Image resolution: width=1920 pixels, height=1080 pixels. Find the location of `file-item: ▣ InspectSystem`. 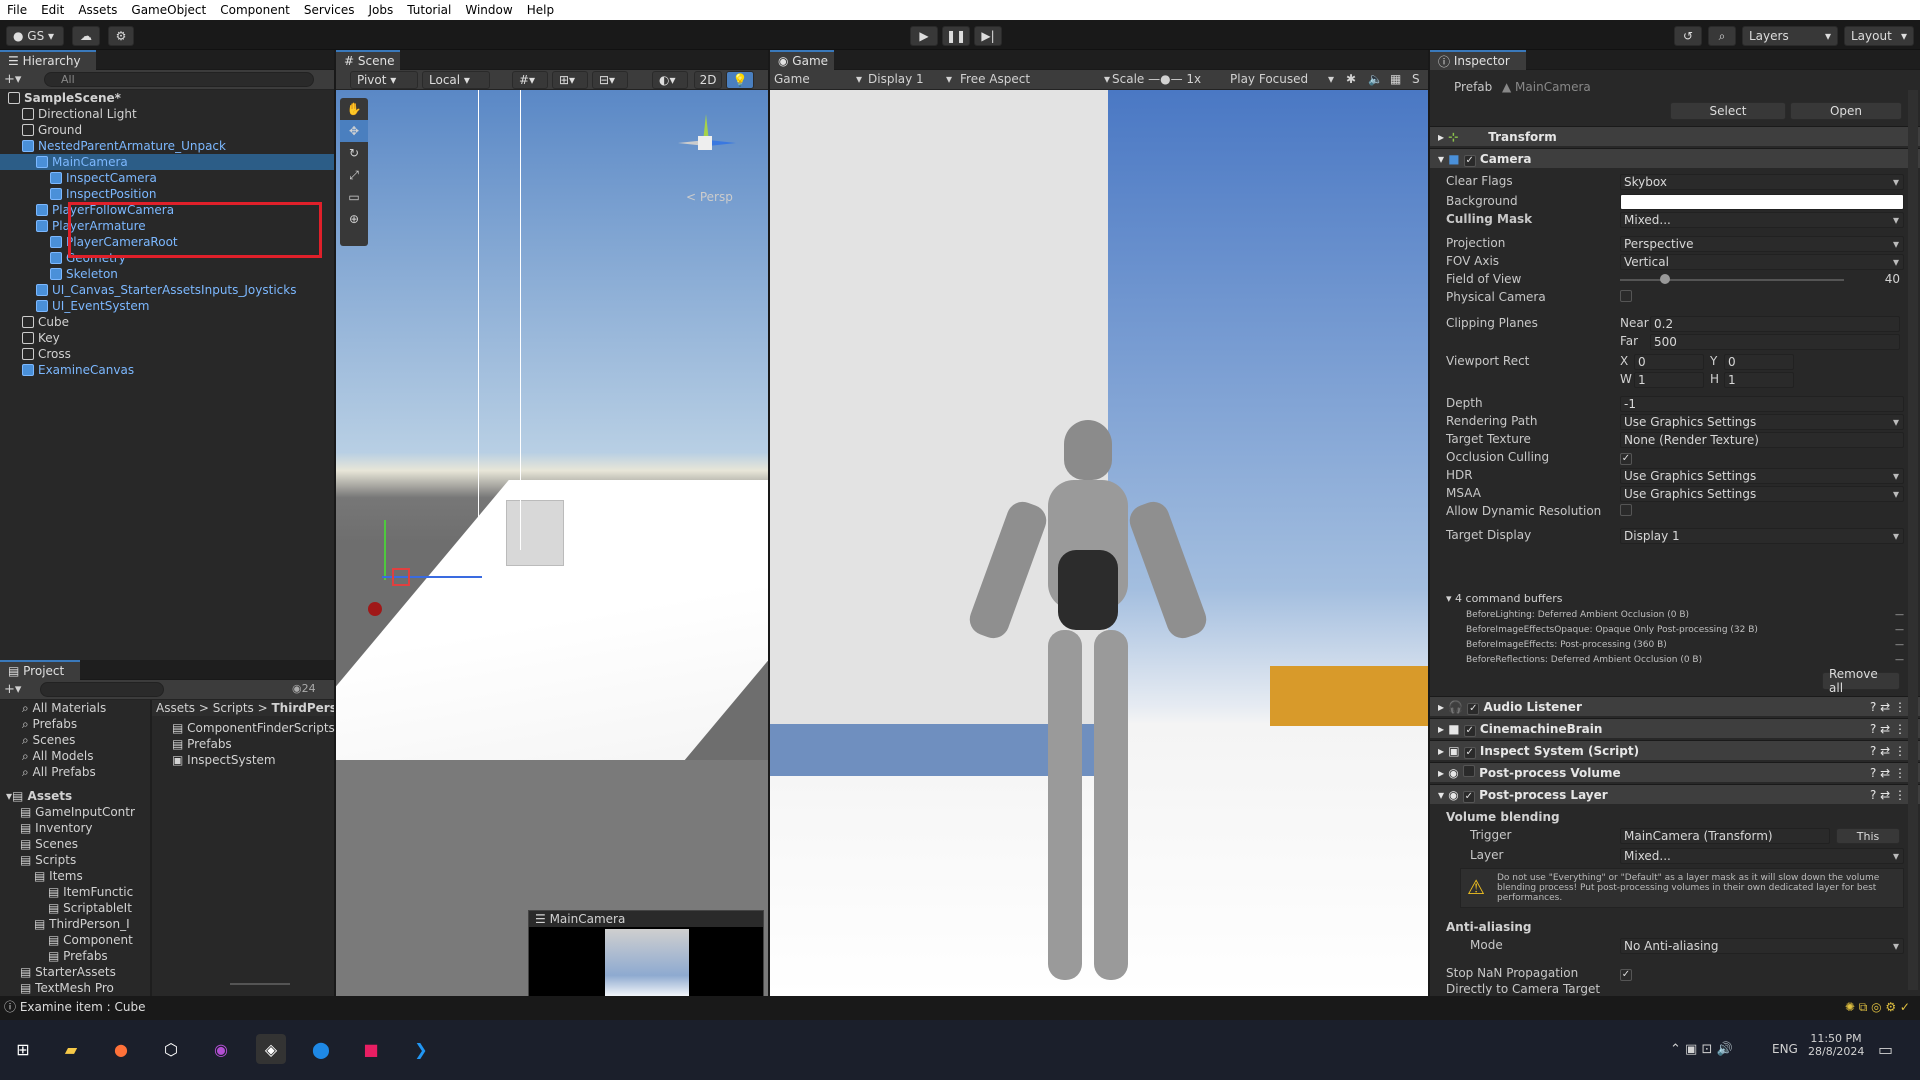

file-item: ▣ InspectSystem is located at coordinates (224, 760).